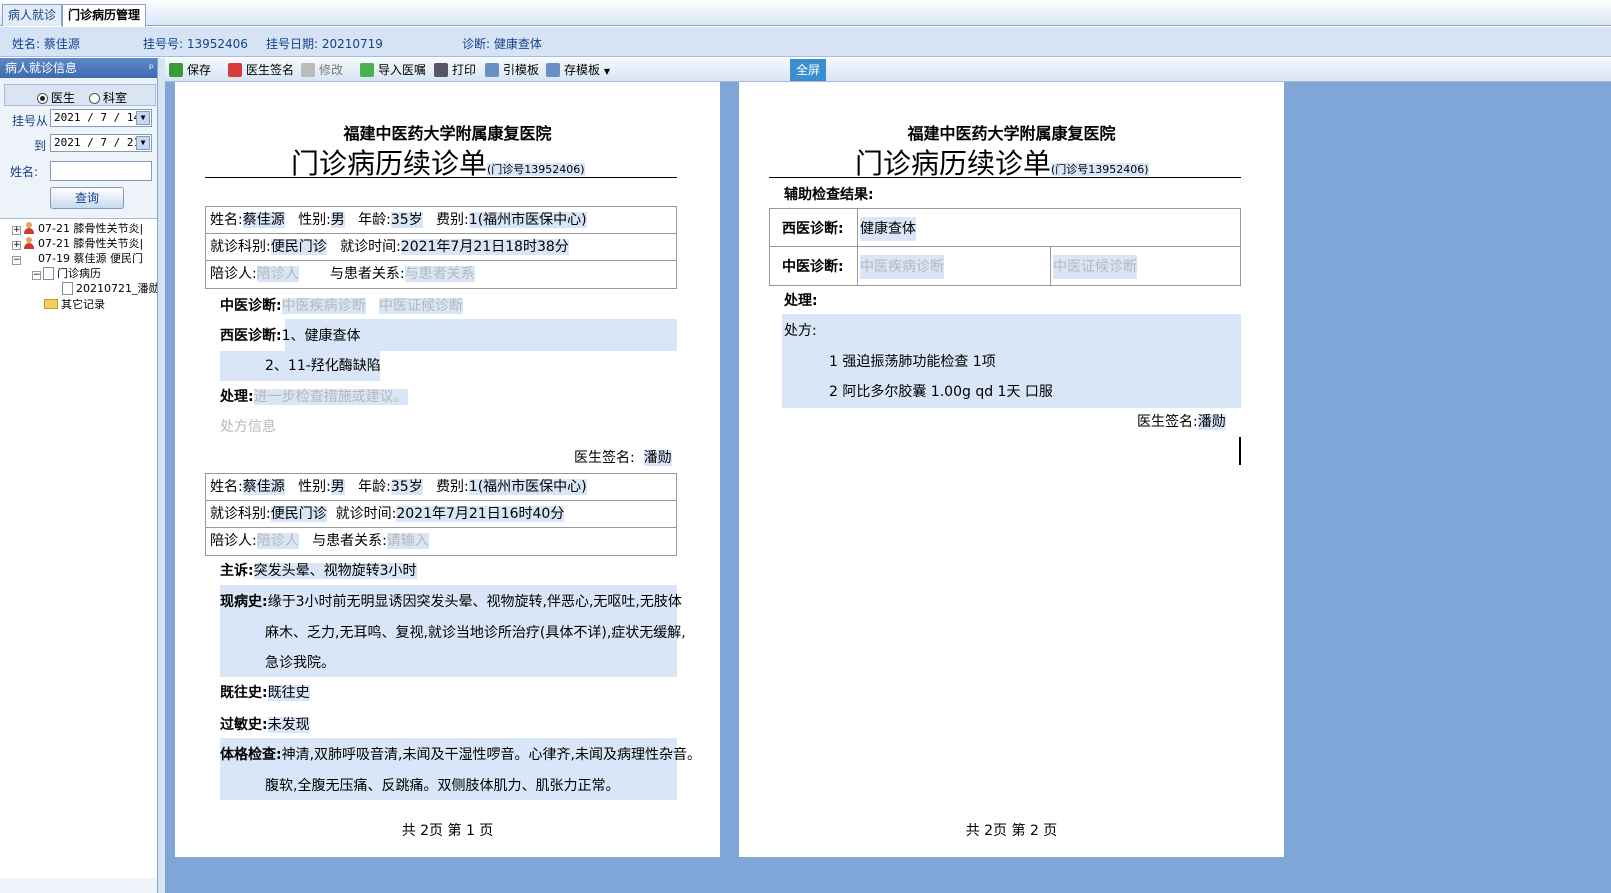 This screenshot has height=893, width=1611. I want to click on tcm-diagnosis-row: 中医诊断: 中医疾病诊断 中医证候诊断, so click(1005, 266).